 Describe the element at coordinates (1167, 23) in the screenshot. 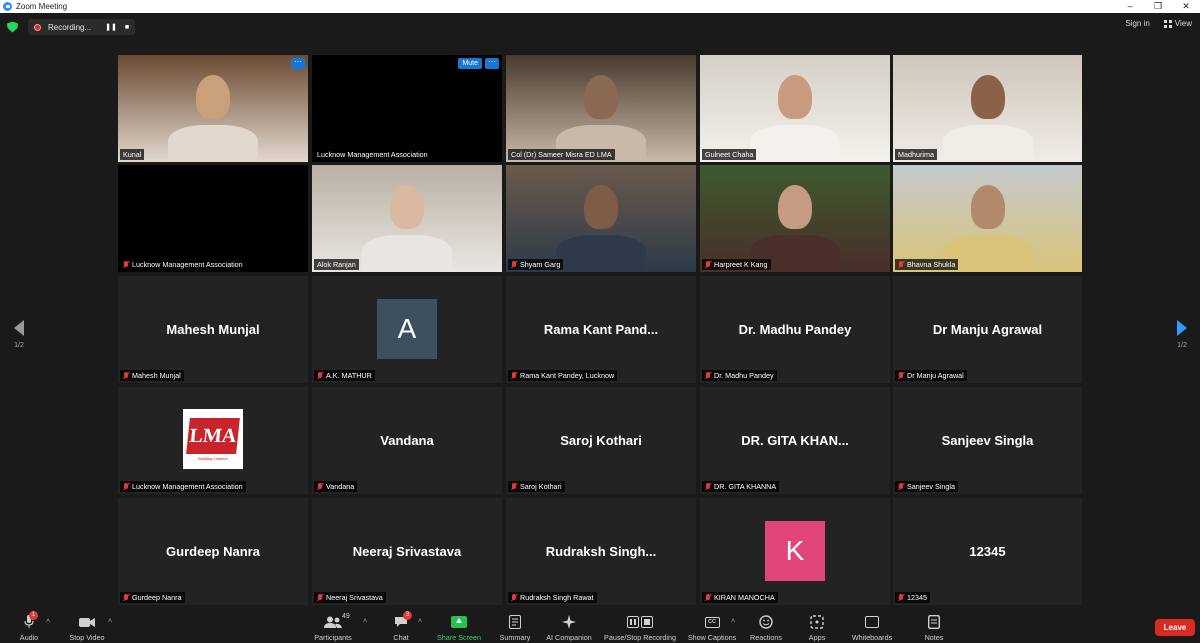

I see `grid-view-icon` at that location.